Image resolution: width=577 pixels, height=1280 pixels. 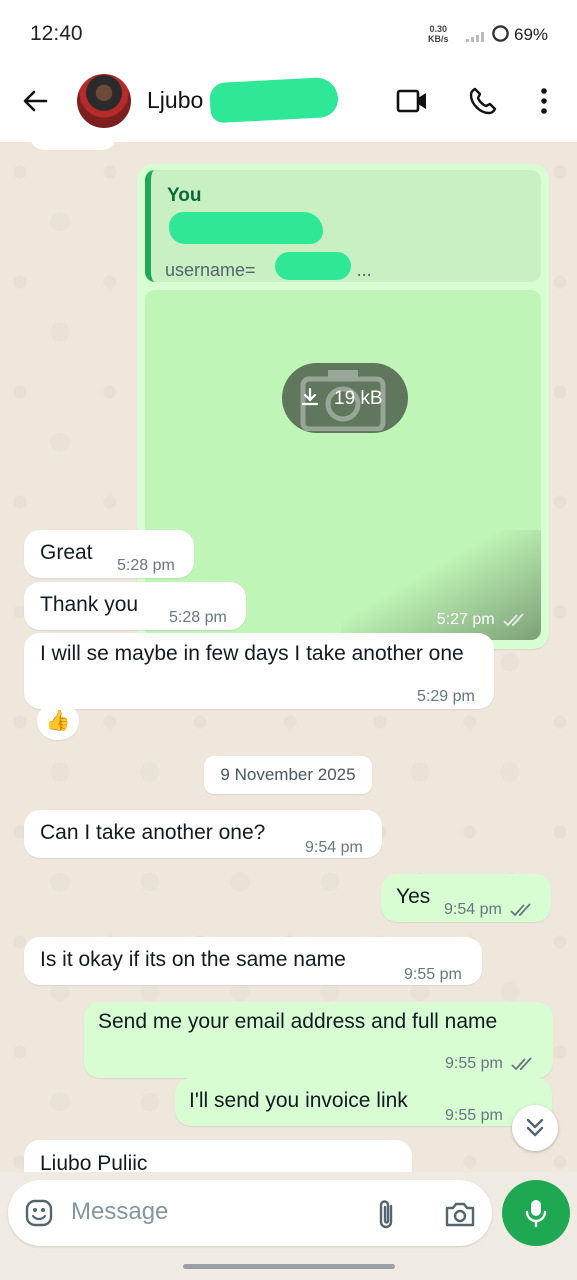 I want to click on chat-header: Ljubo, so click(x=288, y=104).